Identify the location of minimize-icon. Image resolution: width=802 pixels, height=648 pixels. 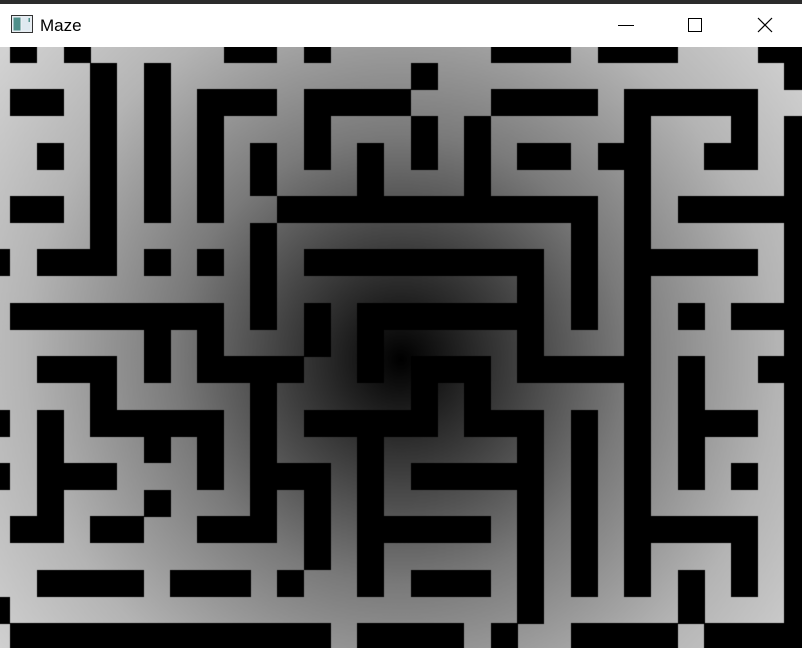
(626, 25).